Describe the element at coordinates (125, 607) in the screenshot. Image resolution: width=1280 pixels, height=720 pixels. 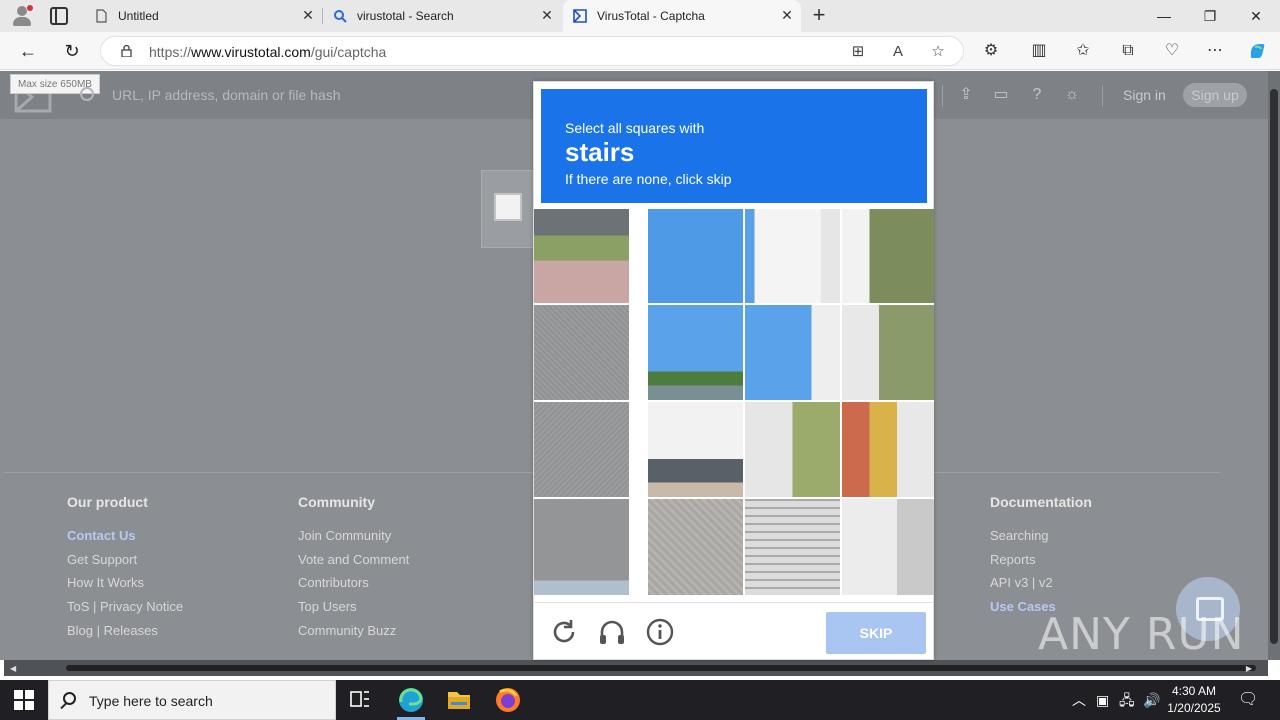
I see `footer-link: ToS | Privacy Notice` at that location.